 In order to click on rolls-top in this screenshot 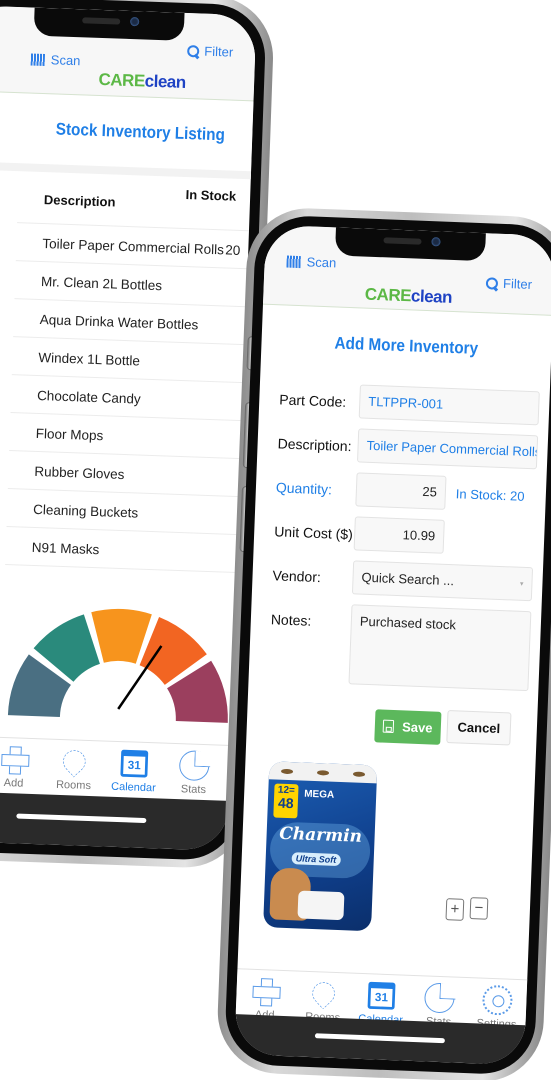, I will do `click(323, 772)`.